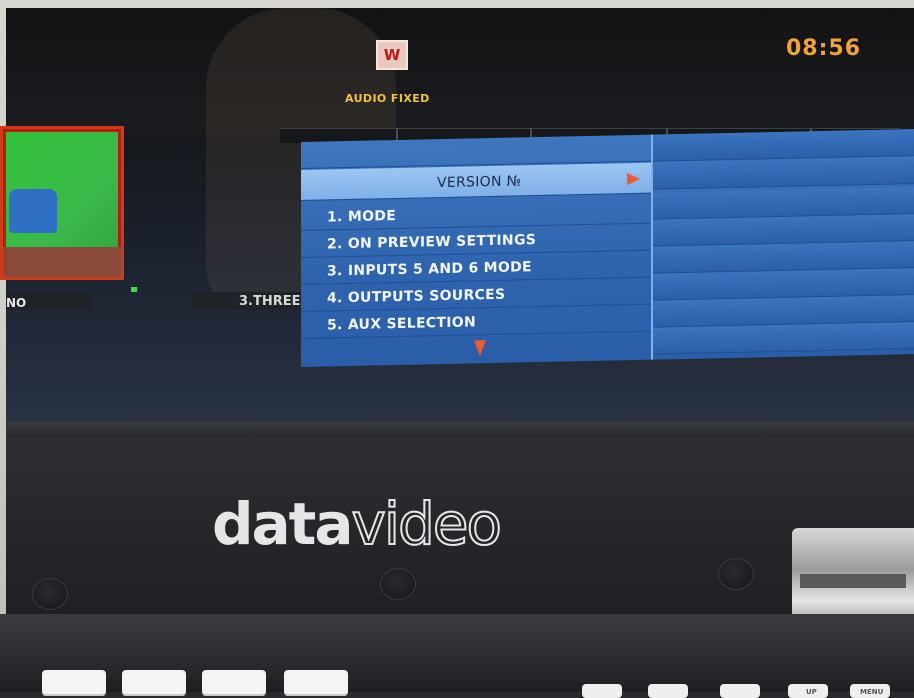  What do you see at coordinates (16, 303) in the screenshot?
I see `source-label-left: NO` at bounding box center [16, 303].